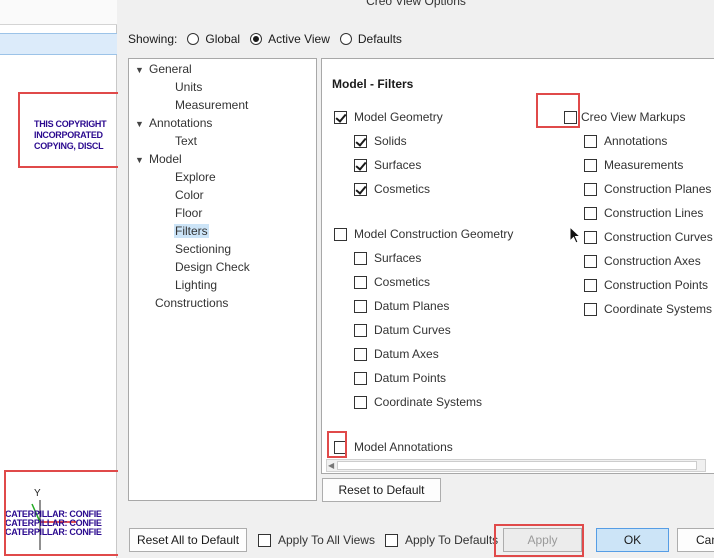  Describe the element at coordinates (58, 12) in the screenshot. I see `background-toolbar` at that location.